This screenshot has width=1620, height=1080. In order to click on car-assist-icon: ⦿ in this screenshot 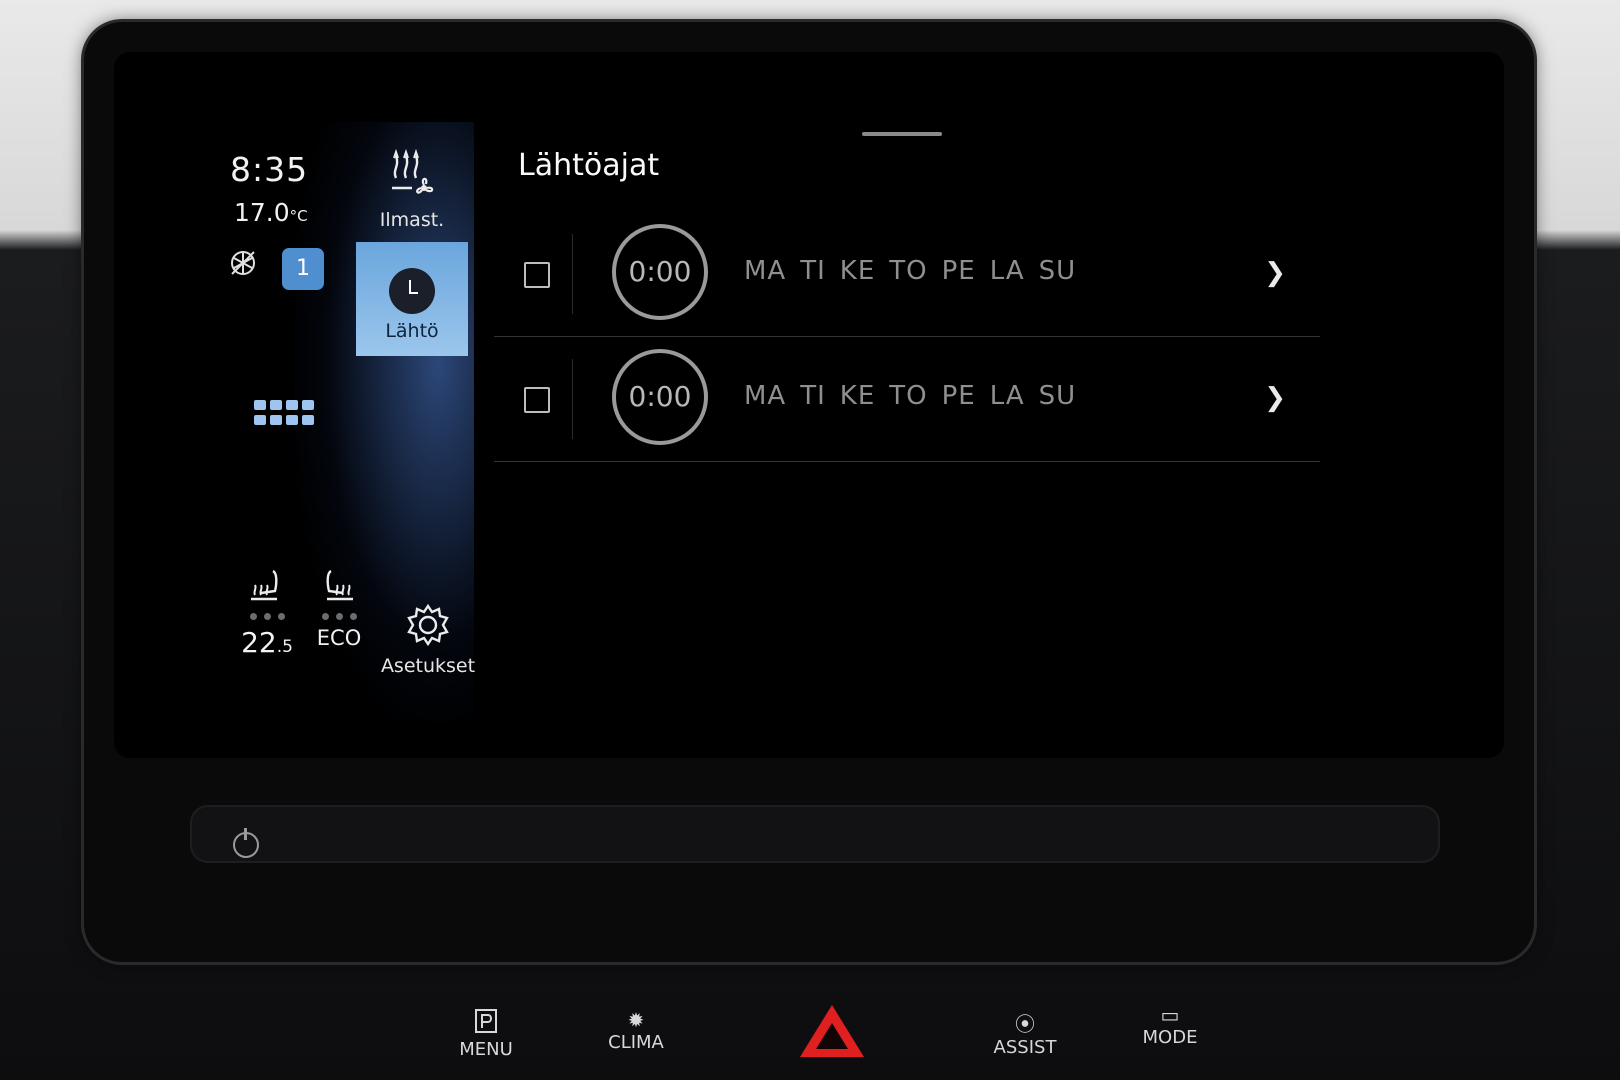, I will do `click(1025, 1024)`.